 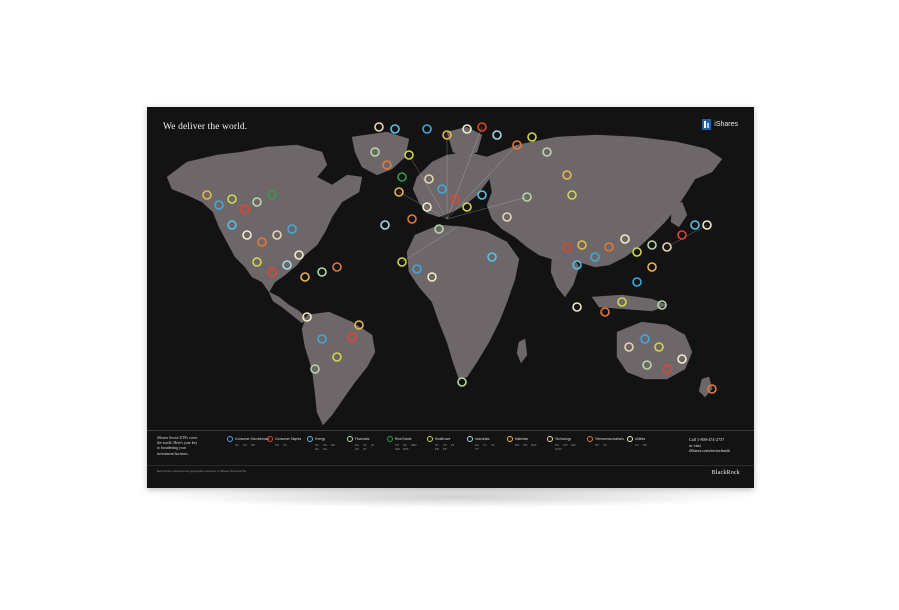 What do you see at coordinates (325, 449) in the screenshot?
I see `legend-ticker: FILL` at bounding box center [325, 449].